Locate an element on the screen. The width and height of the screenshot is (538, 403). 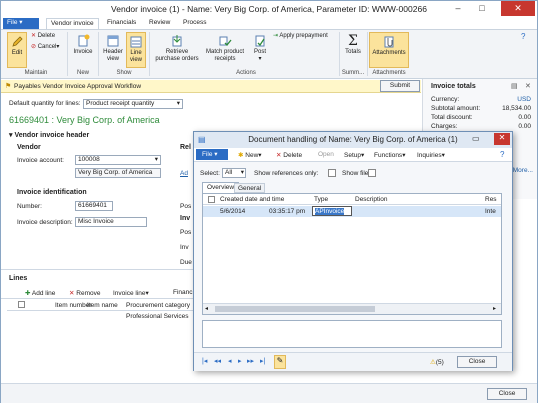
match-product-receipts-button: Match product receipts is located at coordinates (225, 47).